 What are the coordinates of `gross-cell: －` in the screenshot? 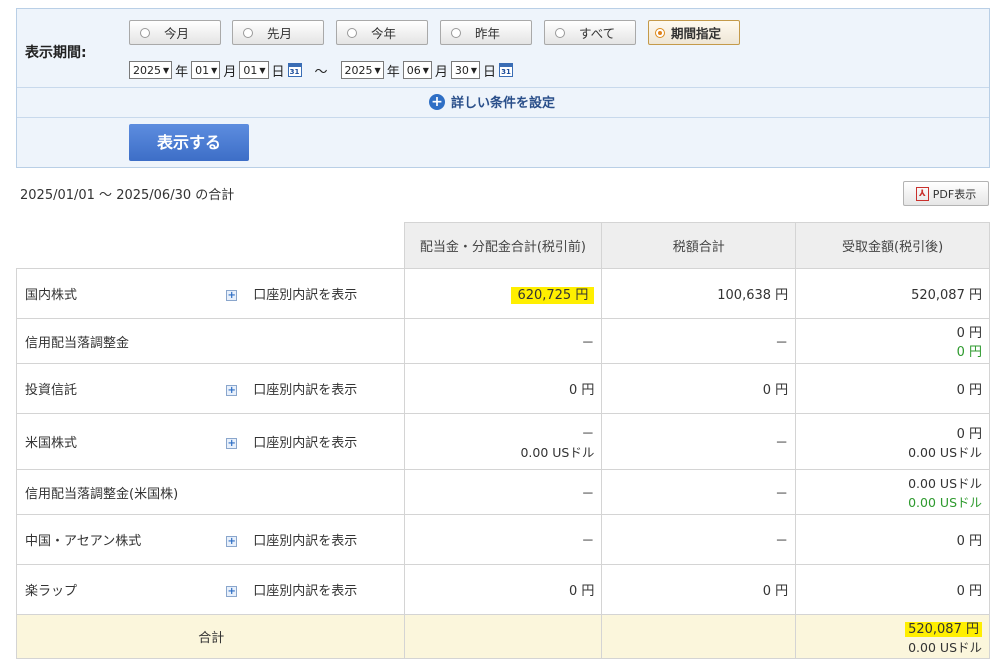 It's located at (503, 492).